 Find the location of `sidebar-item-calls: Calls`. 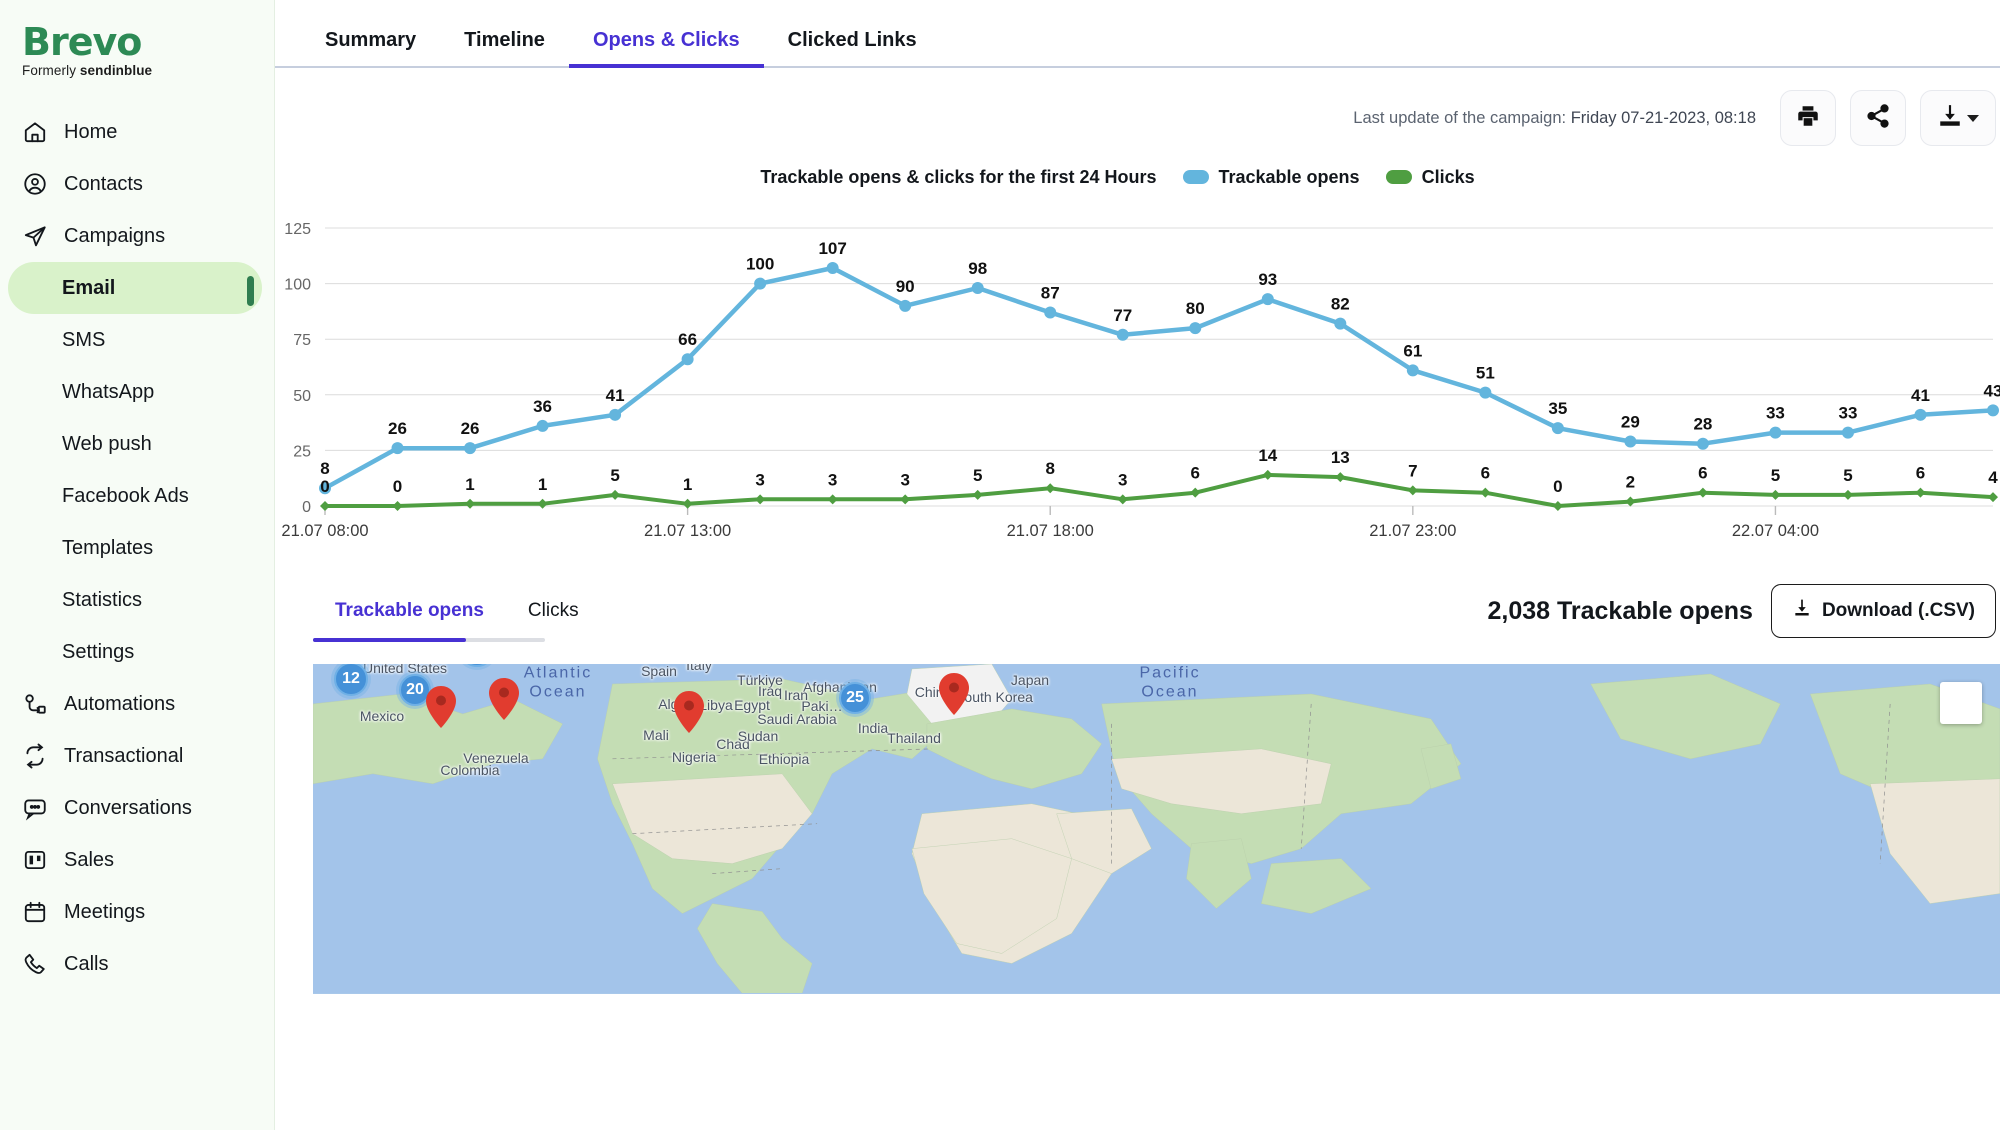

sidebar-item-calls: Calls is located at coordinates (137, 964).